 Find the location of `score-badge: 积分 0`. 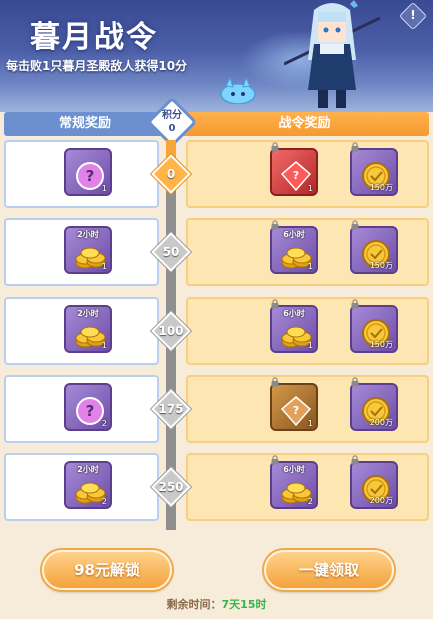

score-badge: 积分 0 is located at coordinates (172, 122).